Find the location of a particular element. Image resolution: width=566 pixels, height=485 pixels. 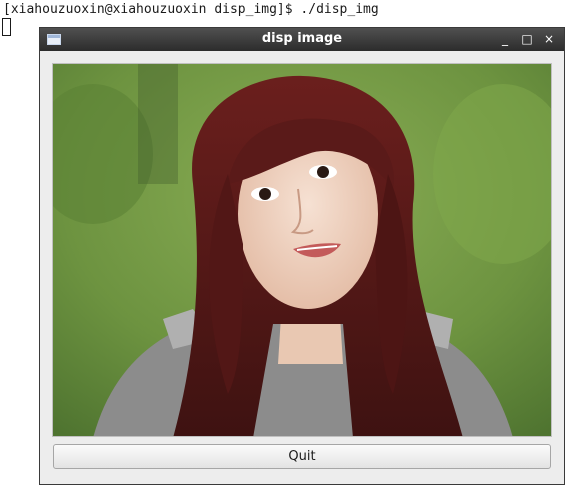

close-icon: × is located at coordinates (549, 39).